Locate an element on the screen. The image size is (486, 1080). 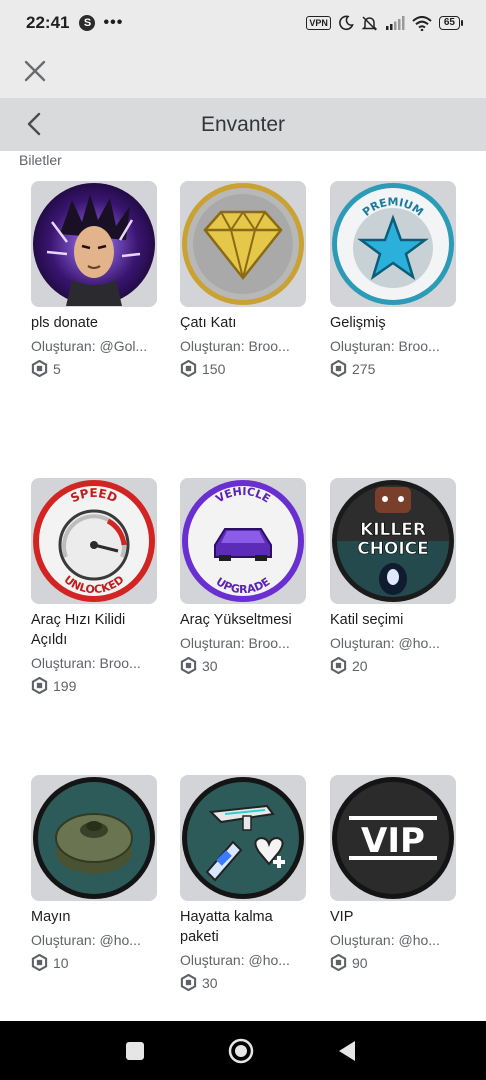
system-nav-bar is located at coordinates (243, 1050).